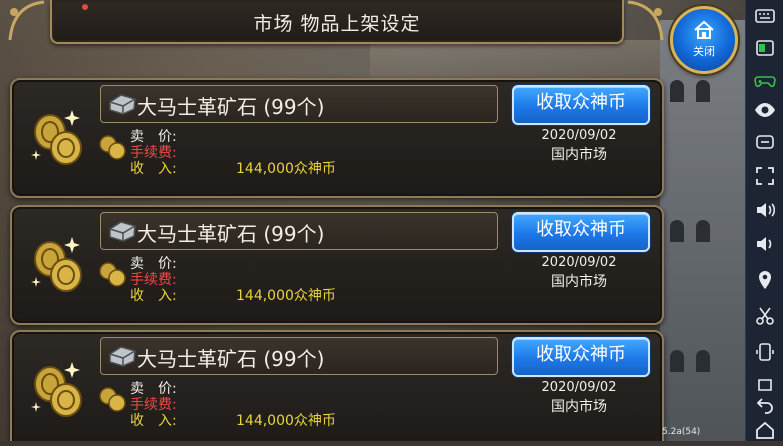 Image resolution: width=783 pixels, height=446 pixels. I want to click on header-ornament-left, so click(26, 20).